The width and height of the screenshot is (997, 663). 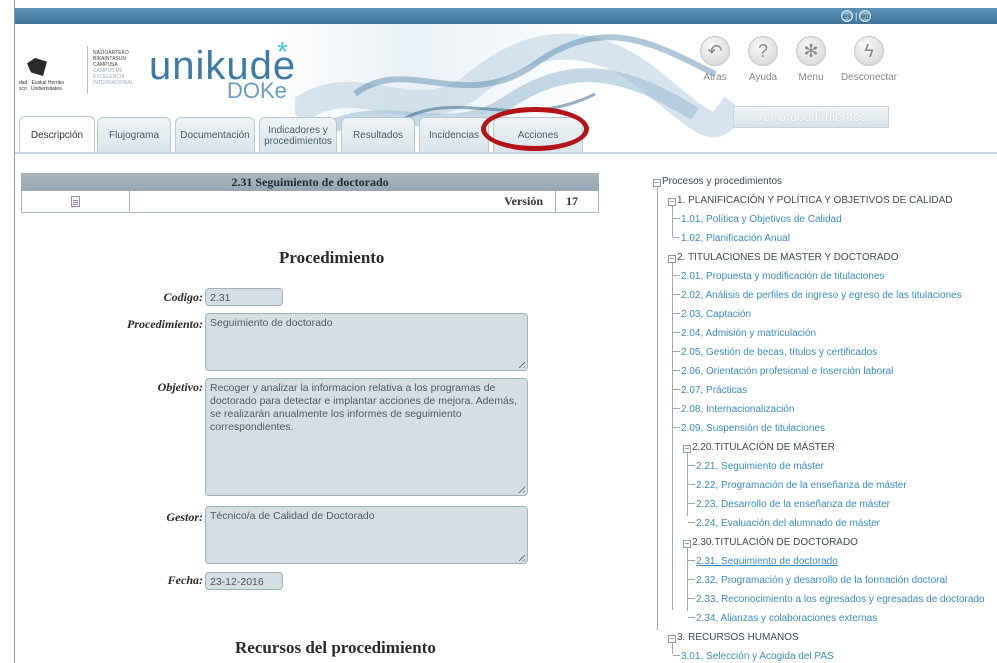 What do you see at coordinates (735, 238) in the screenshot?
I see `tree-node-label: 1.02, Planificación Anual` at bounding box center [735, 238].